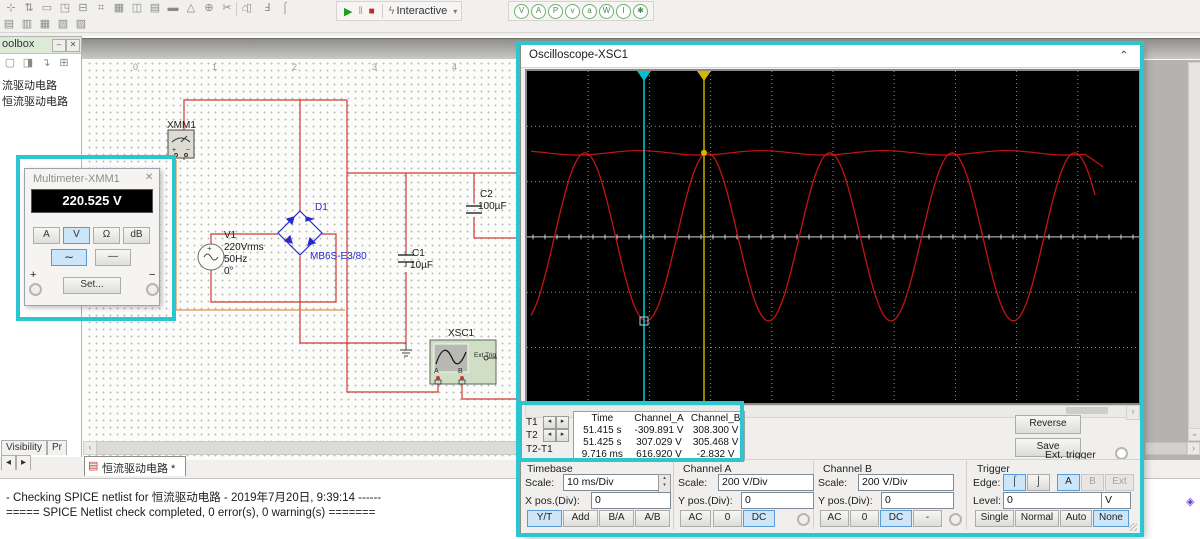 The image size is (1200, 539). I want to click on cursor-t1-right-button: ▸, so click(562, 422).